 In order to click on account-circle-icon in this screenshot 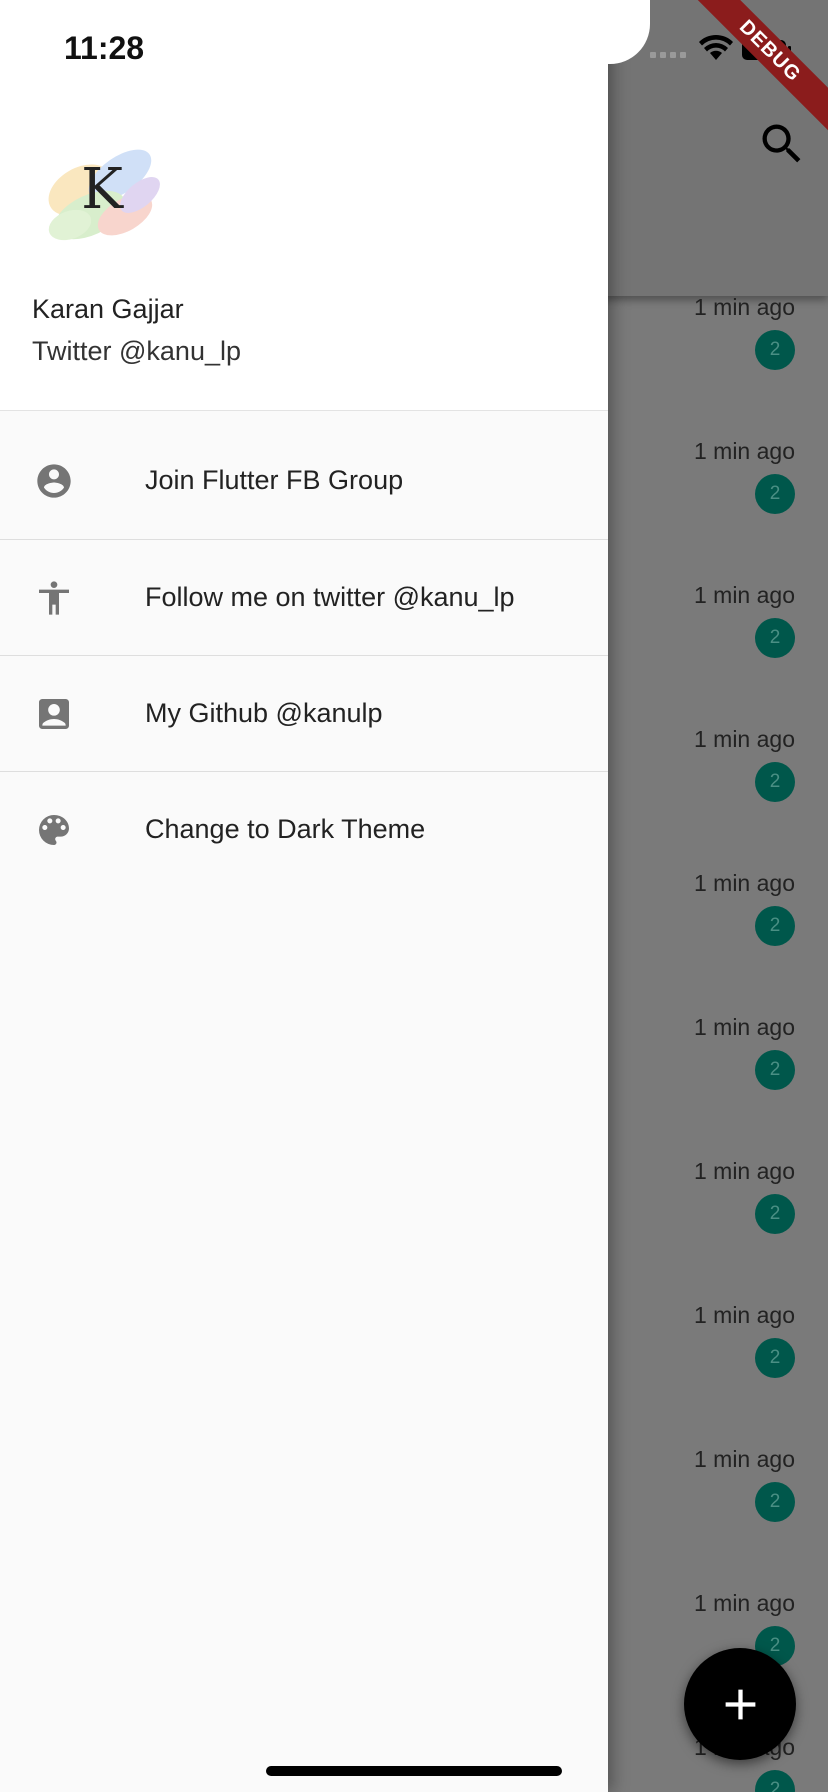, I will do `click(54, 481)`.